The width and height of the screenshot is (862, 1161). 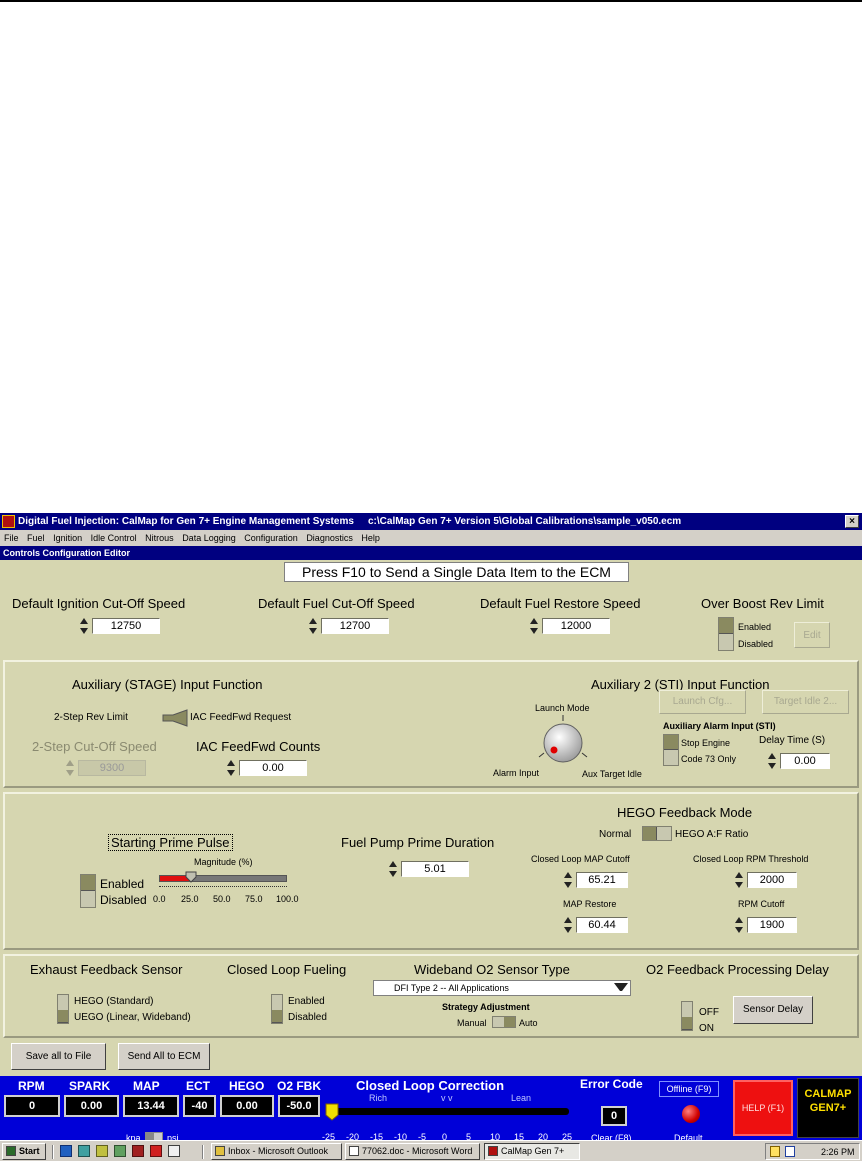 What do you see at coordinates (790, 1151) in the screenshot?
I see `tray-icon` at bounding box center [790, 1151].